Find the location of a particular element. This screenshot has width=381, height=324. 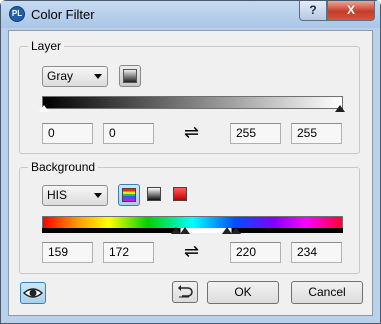

intensity-color-icon is located at coordinates (180, 194).